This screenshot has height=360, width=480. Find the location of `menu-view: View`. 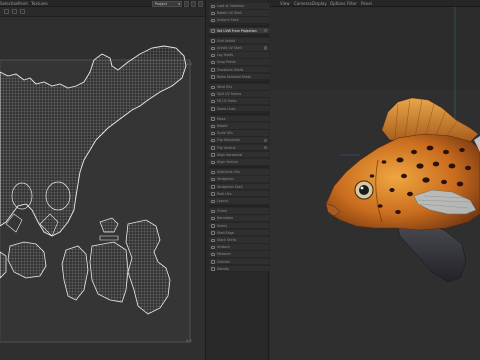

menu-view: View is located at coordinates (285, 3).